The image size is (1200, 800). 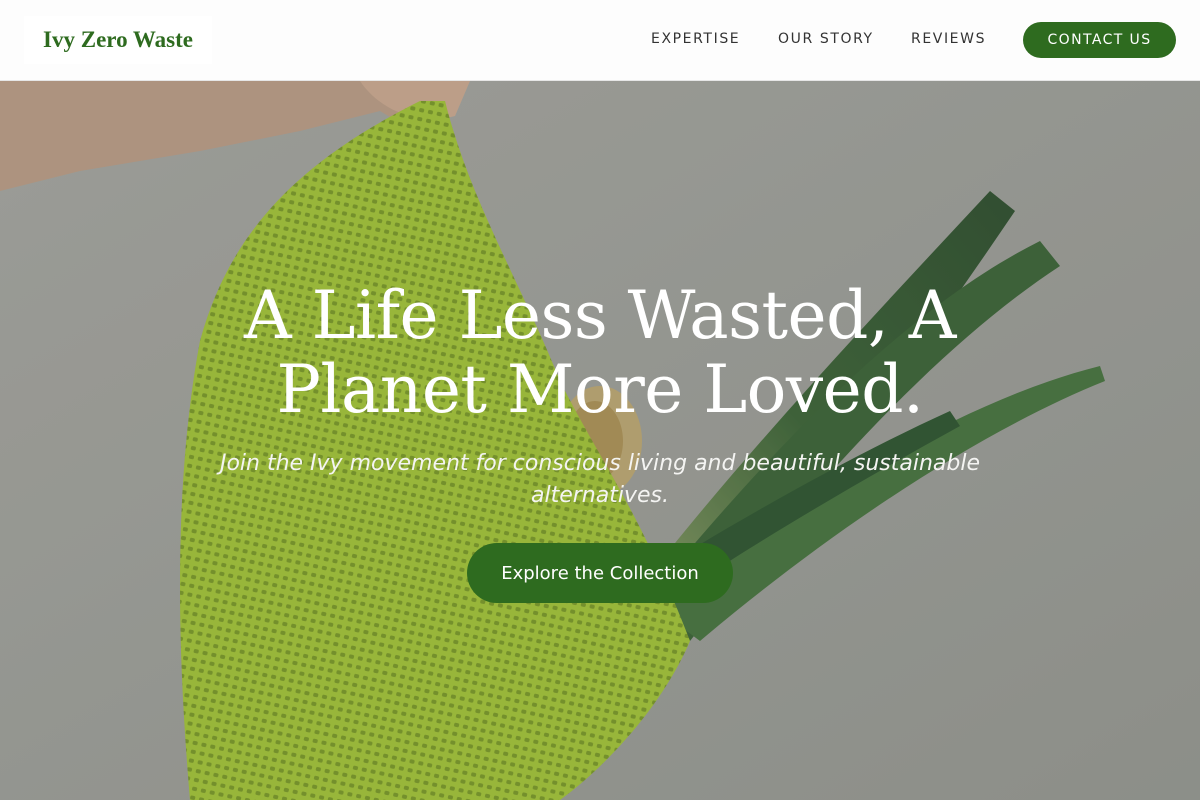 What do you see at coordinates (118, 40) in the screenshot?
I see `logo: Ivy Zero Waste` at bounding box center [118, 40].